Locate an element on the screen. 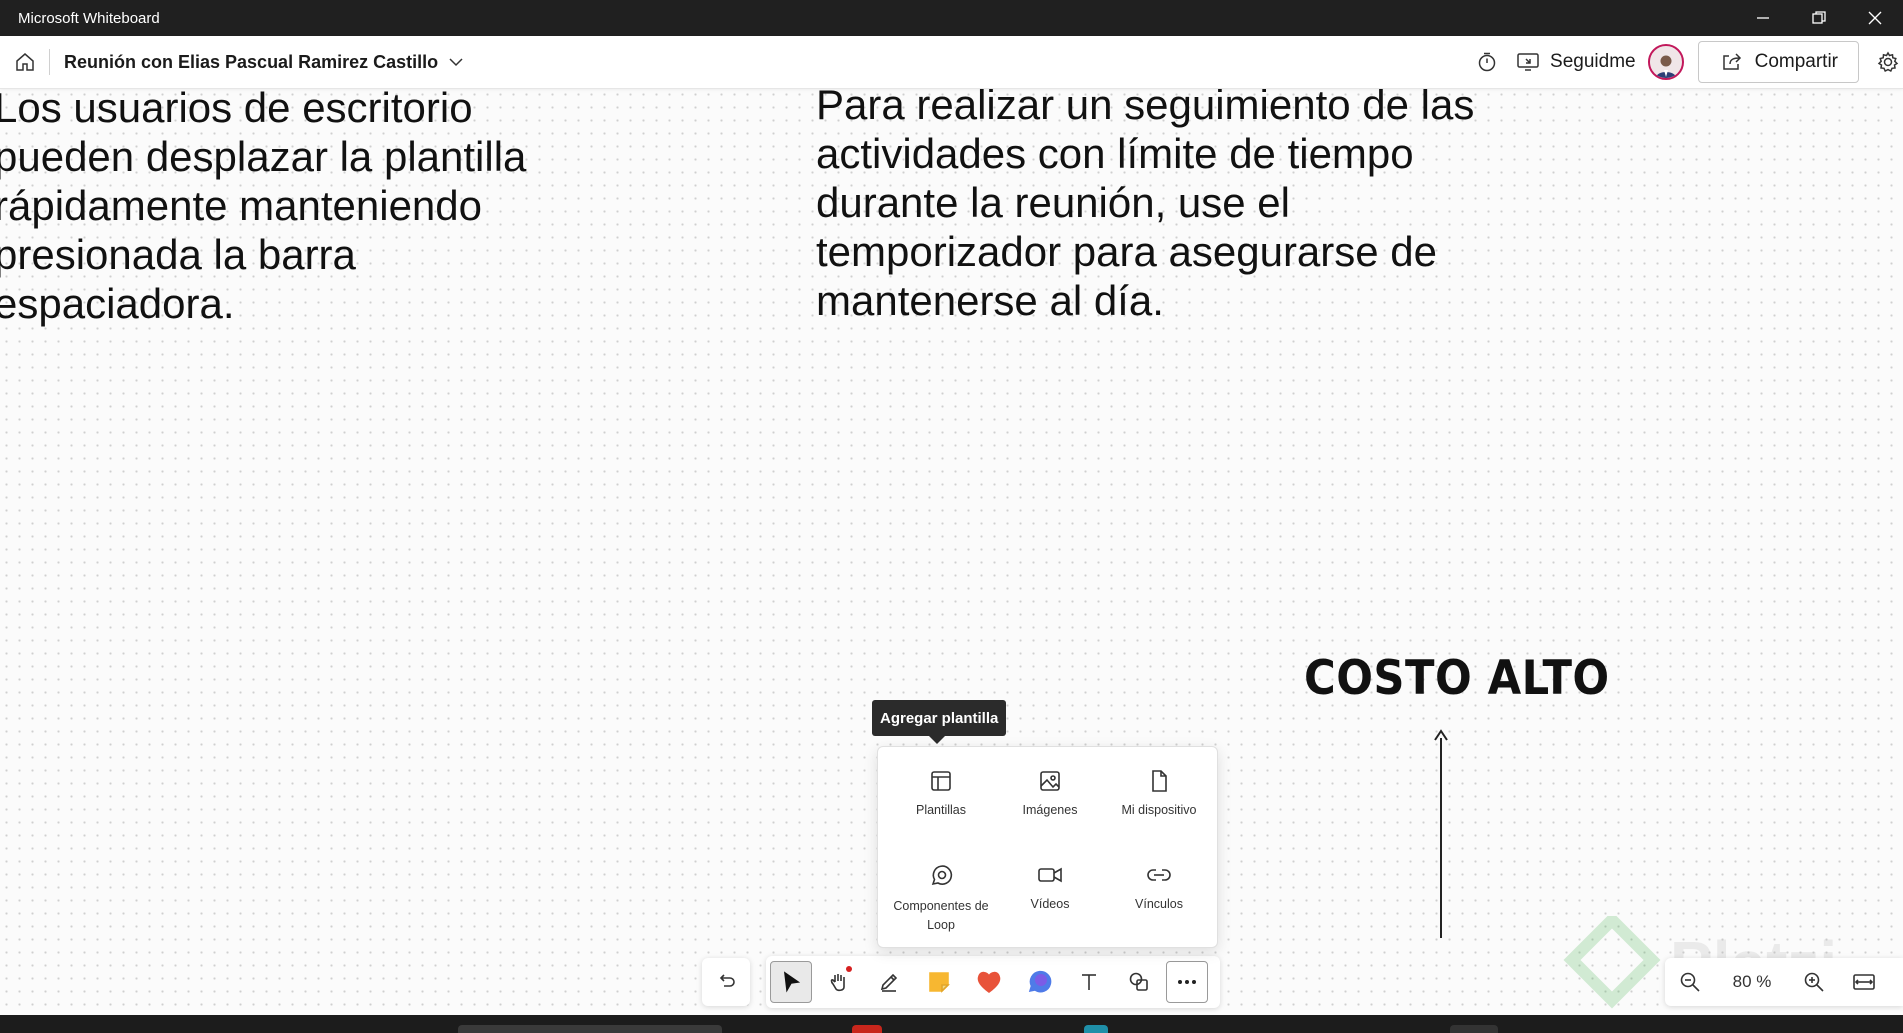 The image size is (1903, 1033). menu-item-mi-dispositivo: Mi dispositivo is located at coordinates (1159, 794).